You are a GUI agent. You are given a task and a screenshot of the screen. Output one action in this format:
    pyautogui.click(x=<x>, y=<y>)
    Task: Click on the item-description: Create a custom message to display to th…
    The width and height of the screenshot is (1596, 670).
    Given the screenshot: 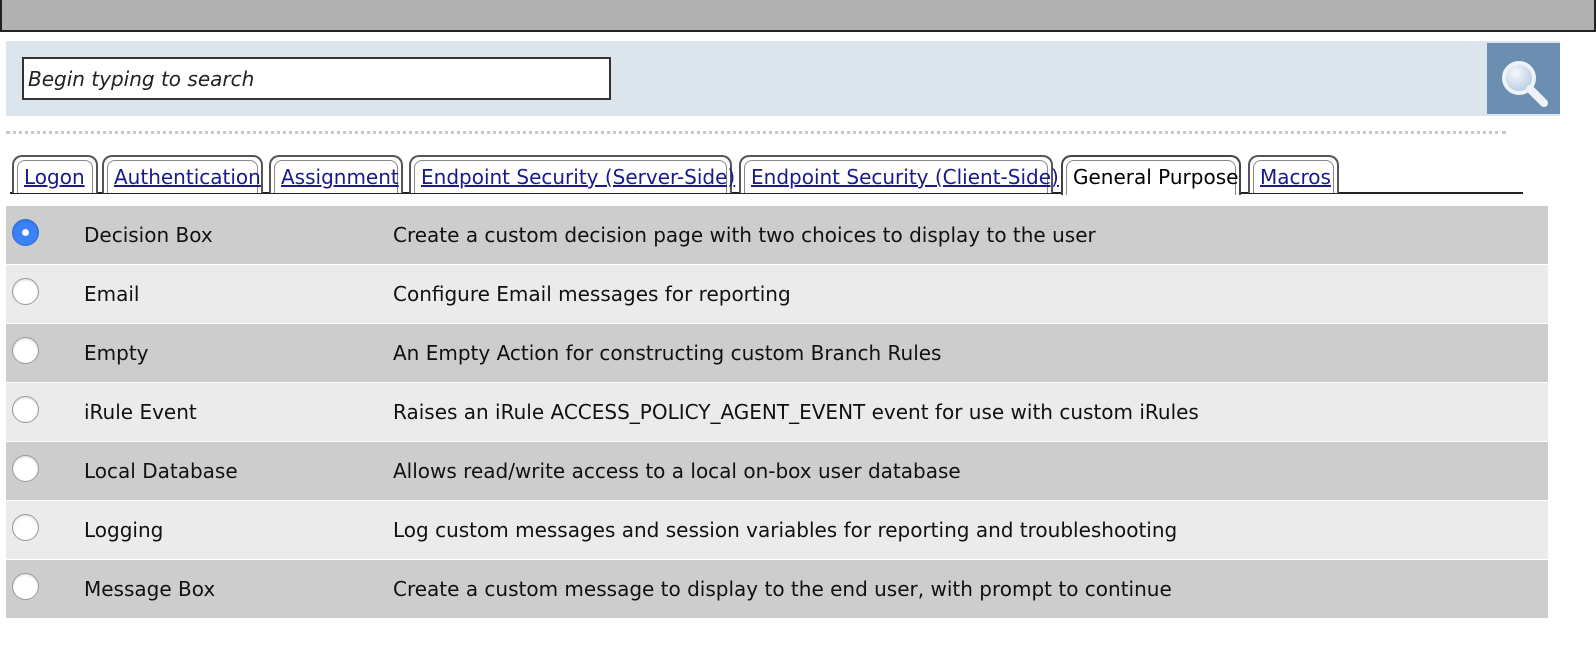 What is the action you would take?
    pyautogui.click(x=782, y=589)
    